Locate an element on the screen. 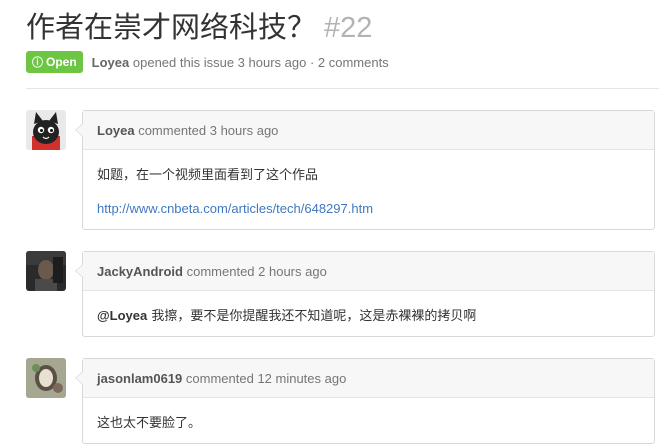 This screenshot has height=444, width=659. issue-header: 作者在崇才网络科技？ #22 is located at coordinates (199, 25).